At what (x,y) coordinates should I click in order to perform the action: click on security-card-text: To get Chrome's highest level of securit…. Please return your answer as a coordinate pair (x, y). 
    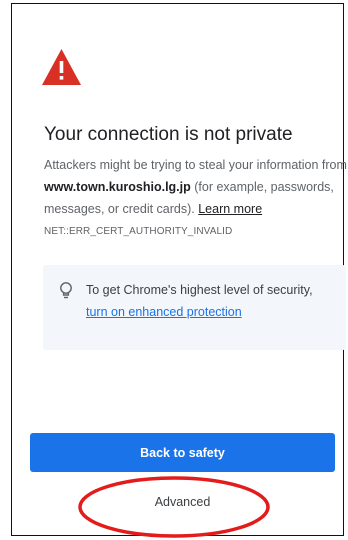
    Looking at the image, I should click on (211, 301).